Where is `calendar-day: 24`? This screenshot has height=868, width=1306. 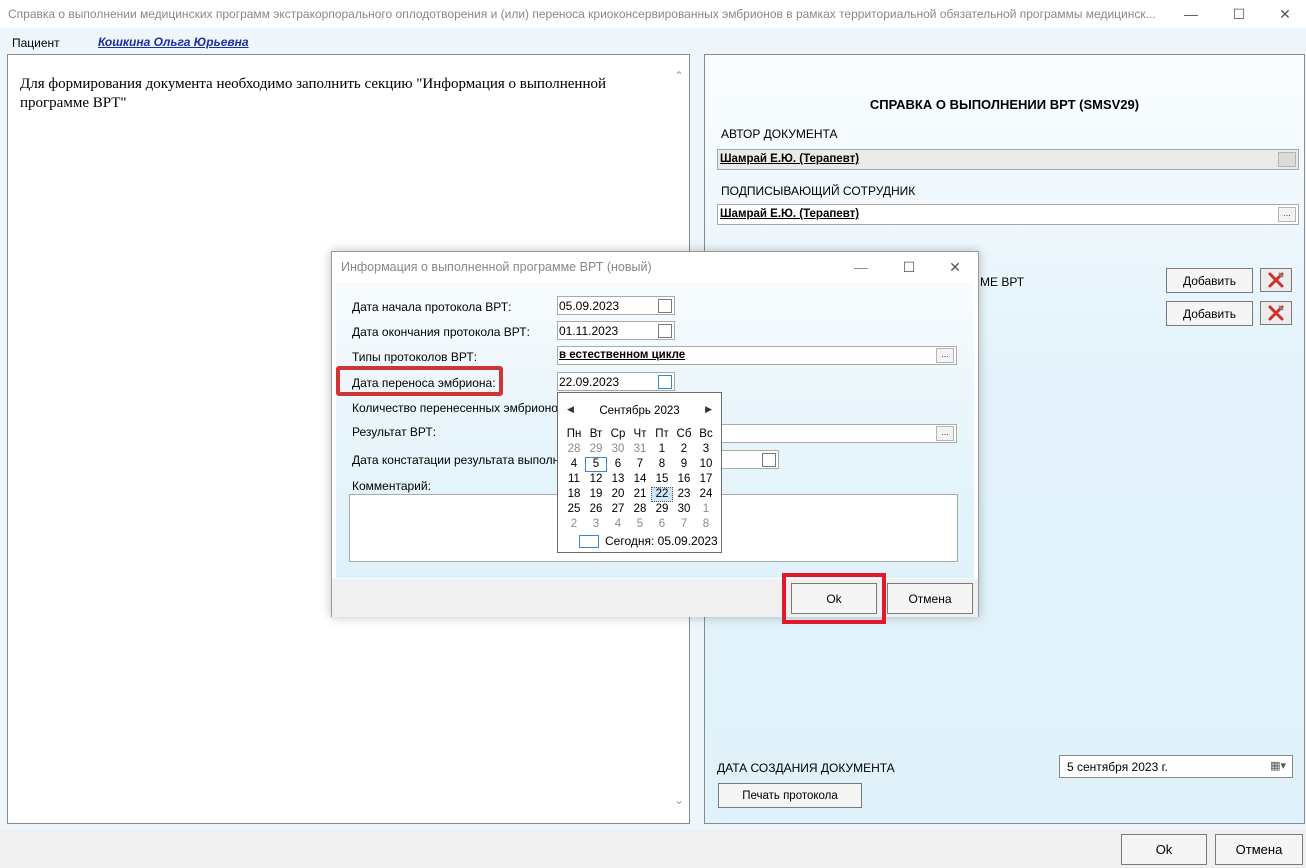 calendar-day: 24 is located at coordinates (706, 494).